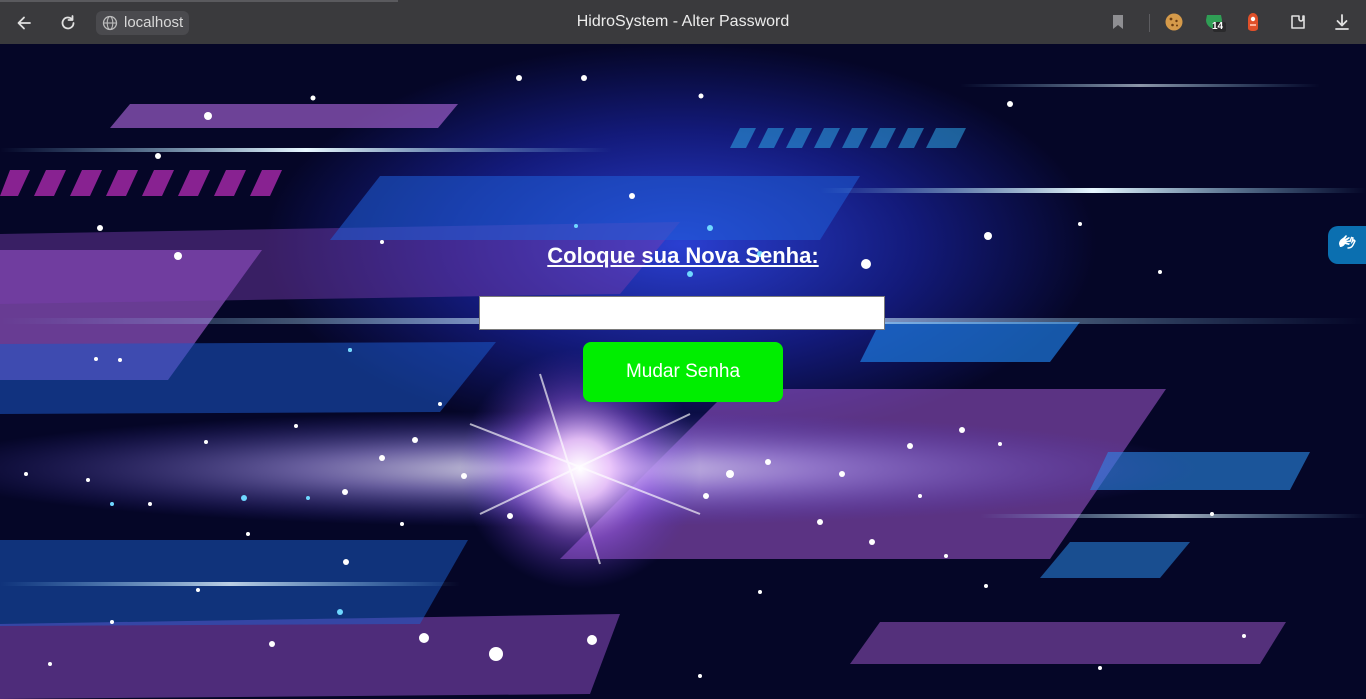 The width and height of the screenshot is (1366, 699). Describe the element at coordinates (199, 1) in the screenshot. I see `active-tab-indicator` at that location.